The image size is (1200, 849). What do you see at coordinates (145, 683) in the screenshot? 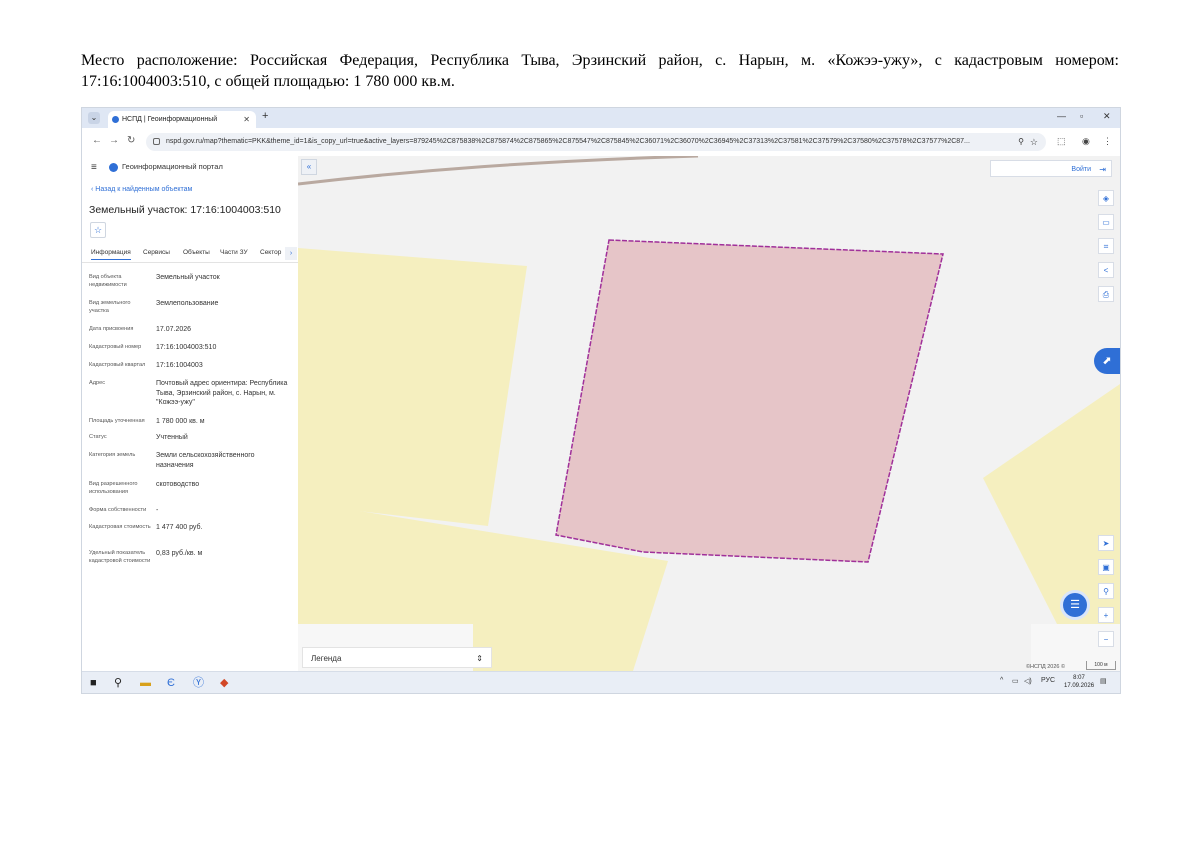
I see `explorer-icon: ▬` at bounding box center [145, 683].